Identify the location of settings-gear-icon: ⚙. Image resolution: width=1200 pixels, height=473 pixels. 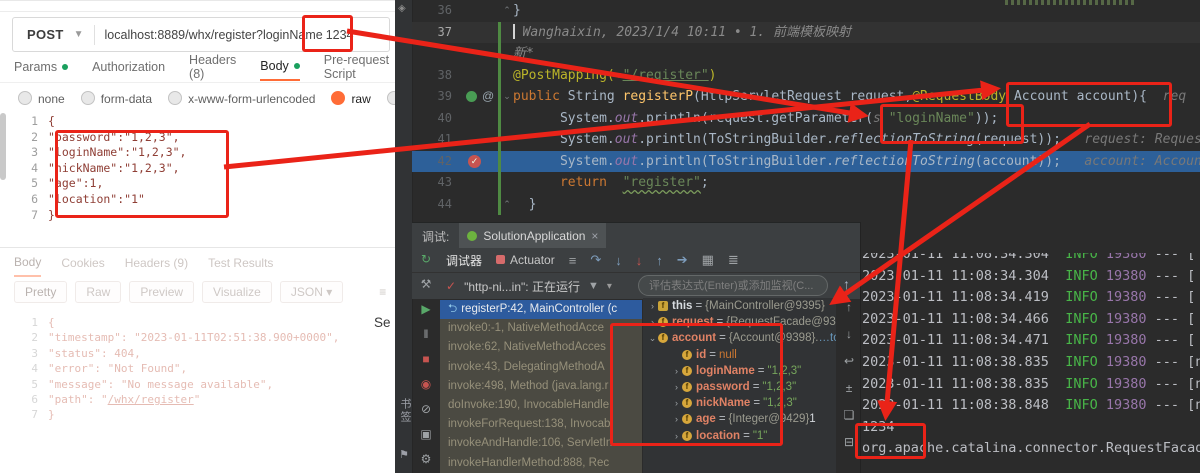
(426, 459).